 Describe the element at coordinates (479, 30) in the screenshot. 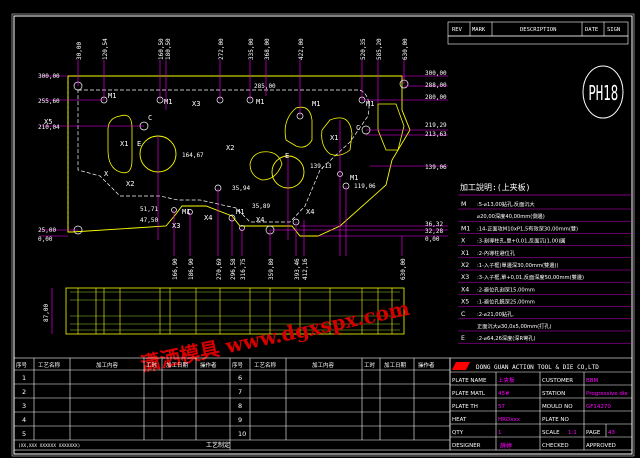

I see `mark-header: MARK` at that location.